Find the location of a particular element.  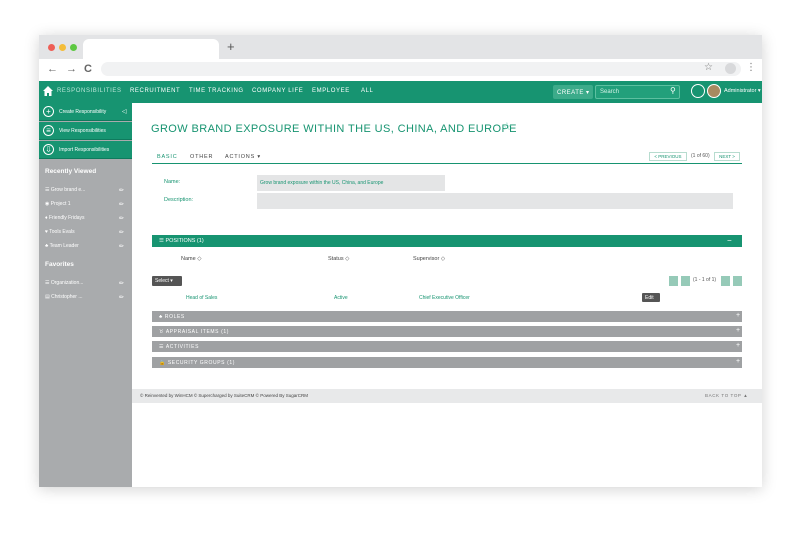

column-supervisor: Supervisor ◇ is located at coordinates (429, 259).